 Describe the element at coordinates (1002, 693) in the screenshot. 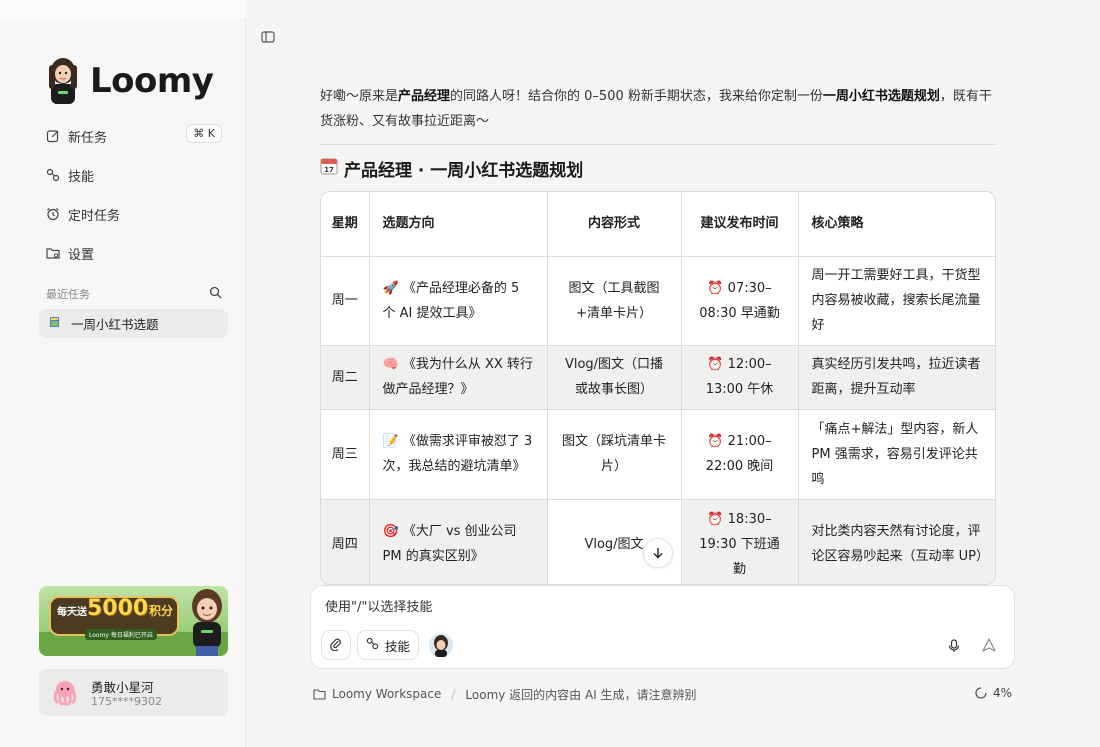

I see `progress-value: 4%` at that location.